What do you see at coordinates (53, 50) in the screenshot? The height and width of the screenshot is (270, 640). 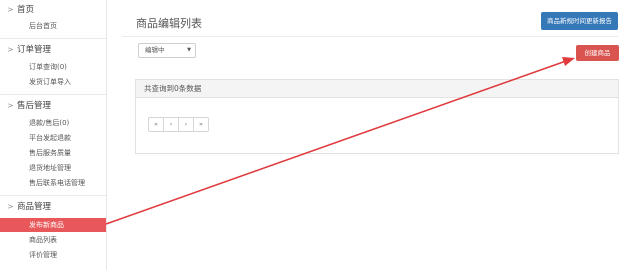 I see `sidebar-section-orders: > 订单管理` at bounding box center [53, 50].